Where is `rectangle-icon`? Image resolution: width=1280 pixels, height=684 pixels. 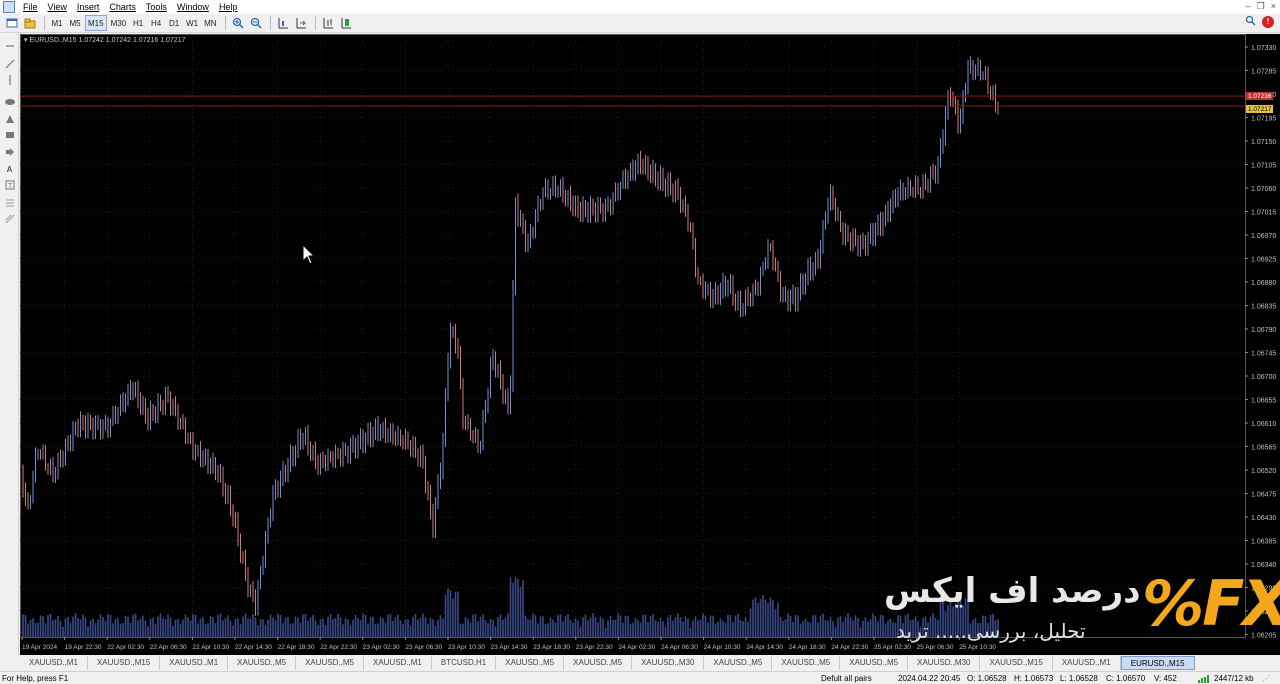
rectangle-icon is located at coordinates (9, 135).